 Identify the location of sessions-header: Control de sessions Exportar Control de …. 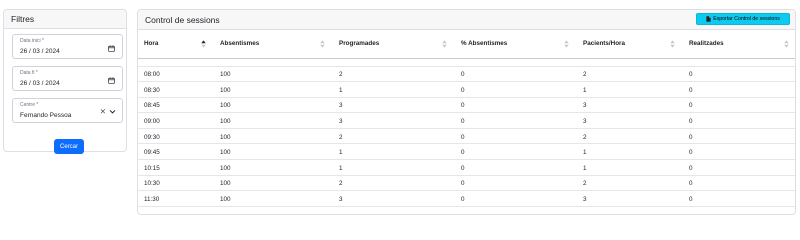
(466, 20).